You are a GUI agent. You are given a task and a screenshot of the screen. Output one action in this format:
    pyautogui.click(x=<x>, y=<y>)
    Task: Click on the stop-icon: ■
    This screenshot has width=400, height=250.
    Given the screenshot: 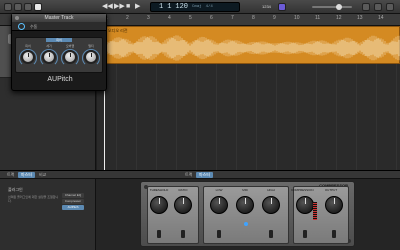 What is the action you would take?
    pyautogui.click(x=128, y=7)
    